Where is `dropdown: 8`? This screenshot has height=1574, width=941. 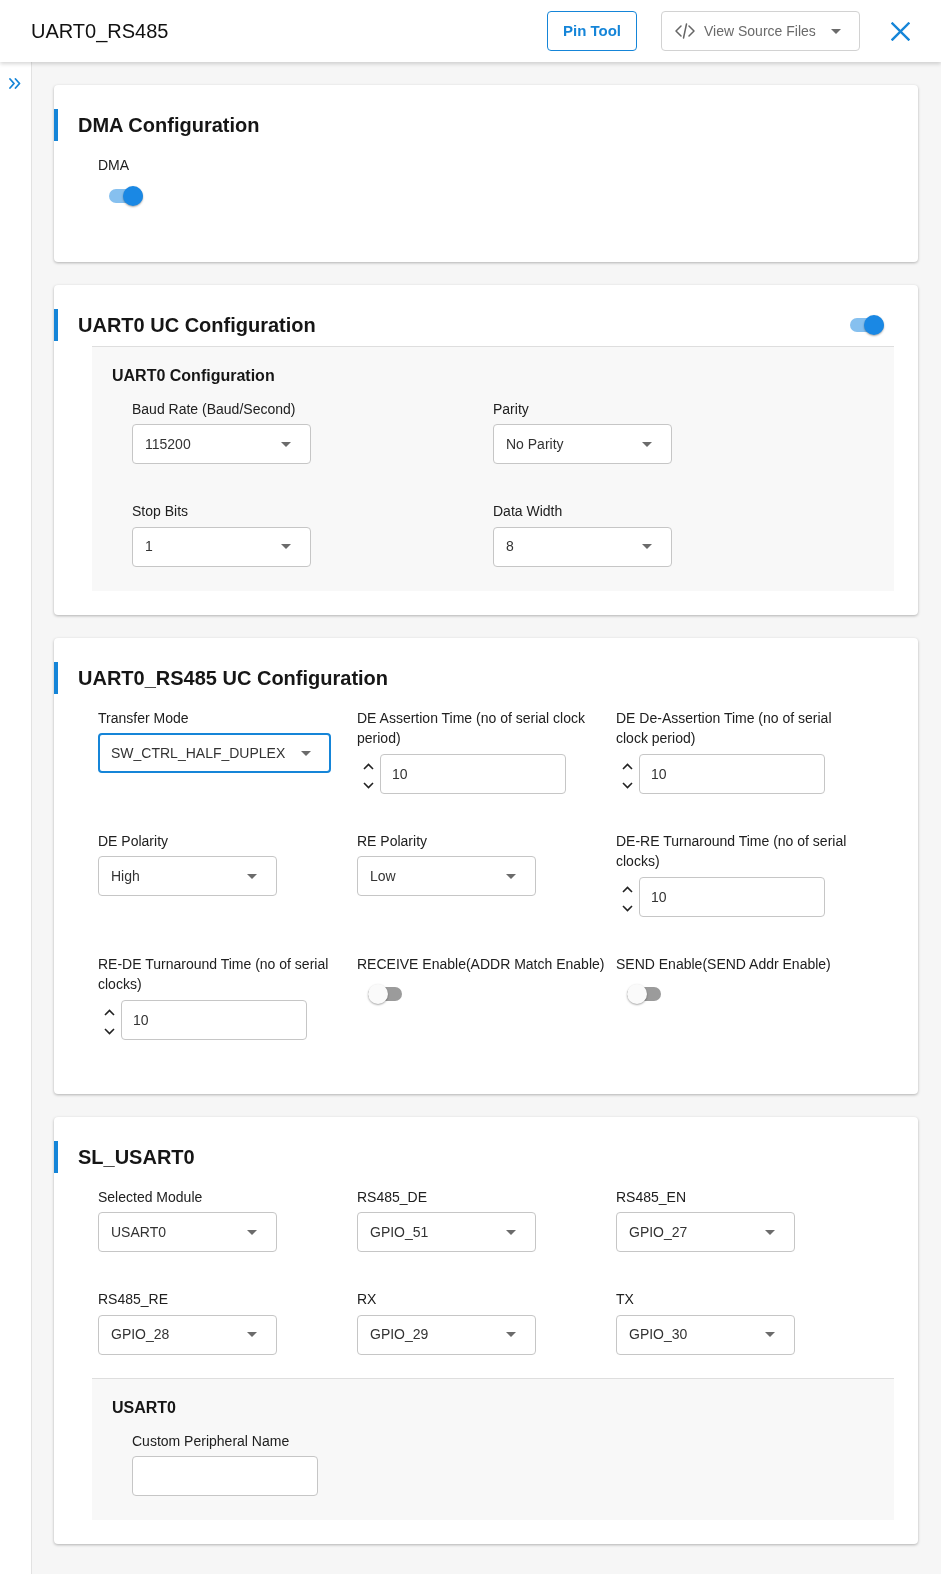
dropdown: 8 is located at coordinates (582, 546).